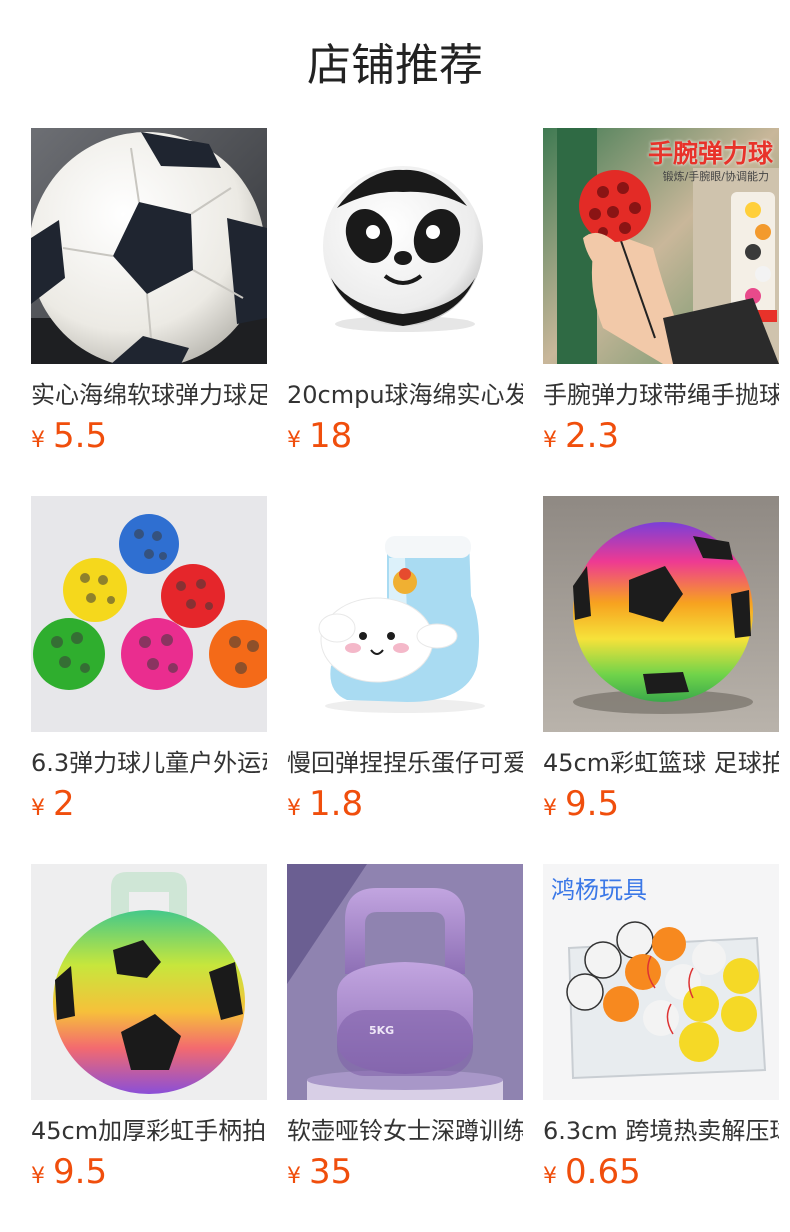 The height and width of the screenshot is (1232, 790). What do you see at coordinates (405, 804) in the screenshot?
I see `product-price: ¥1.8` at bounding box center [405, 804].